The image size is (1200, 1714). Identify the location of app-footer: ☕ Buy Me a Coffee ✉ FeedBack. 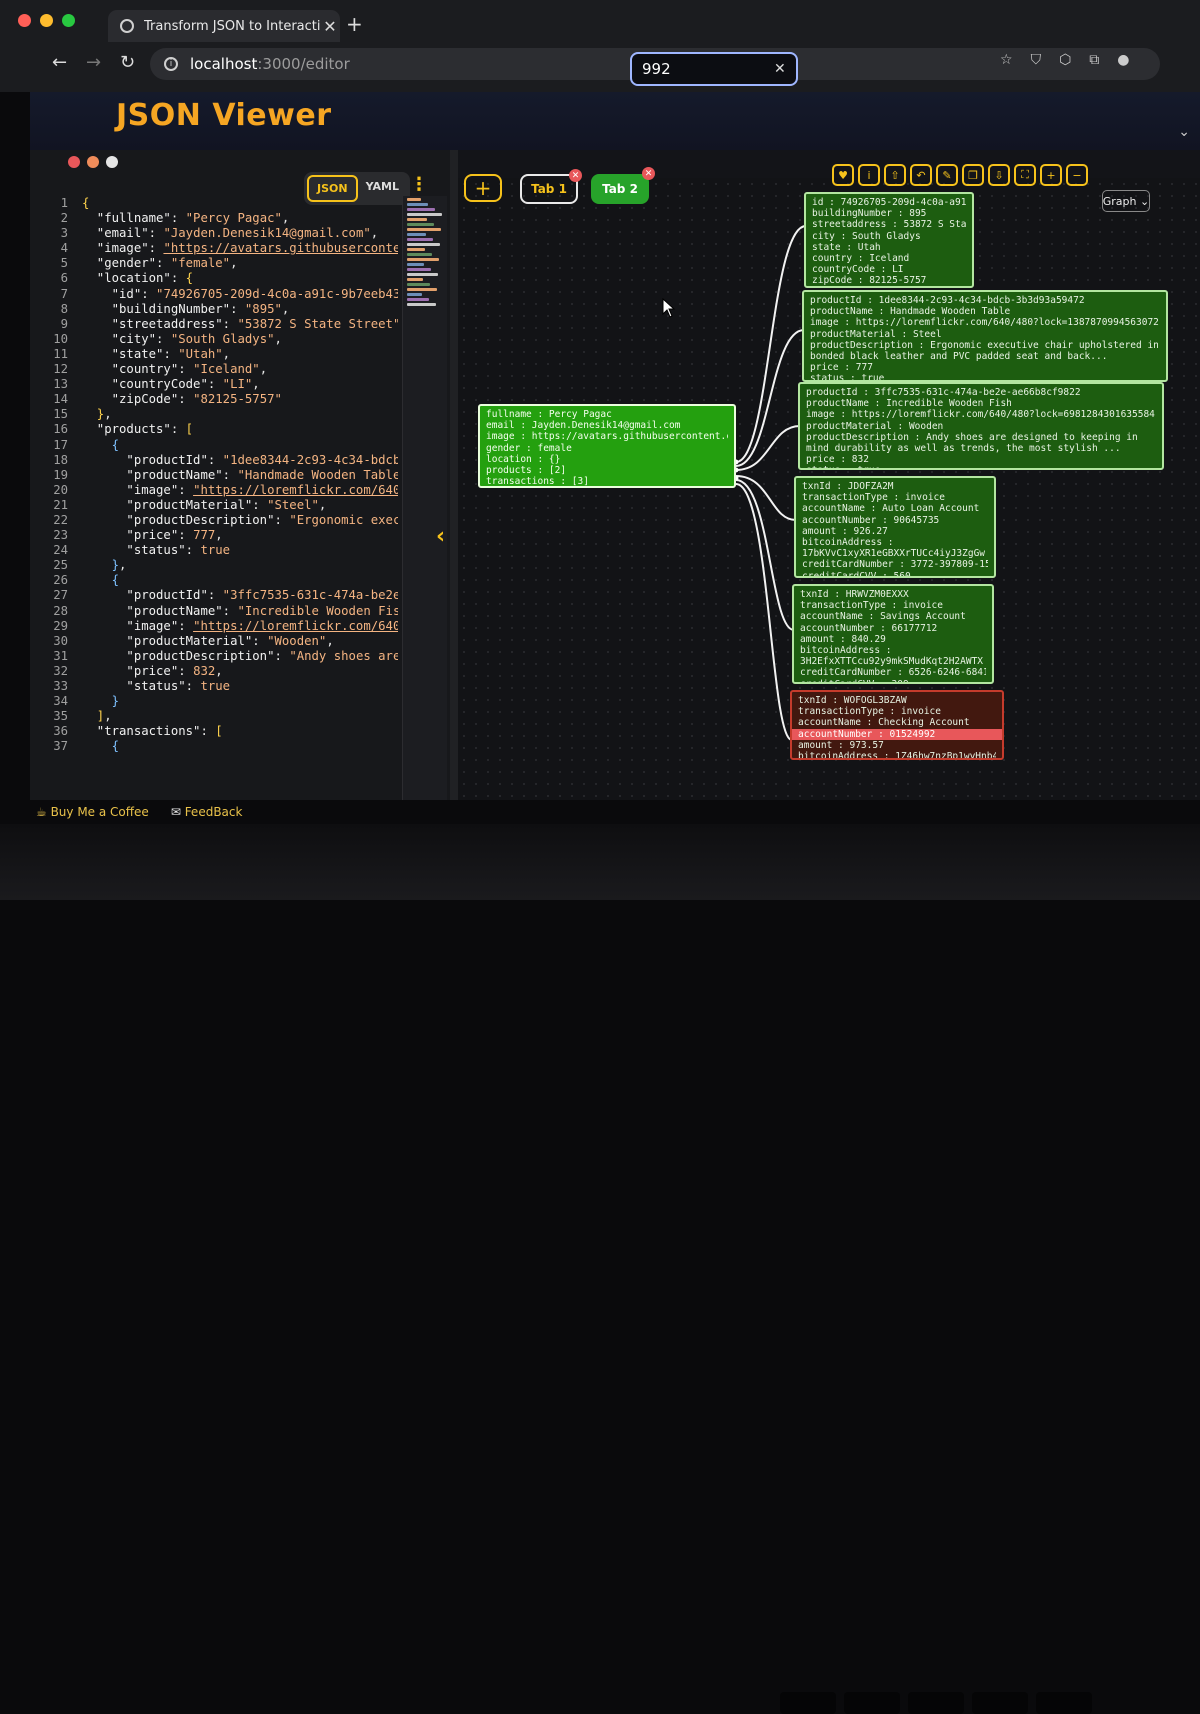
(243, 812).